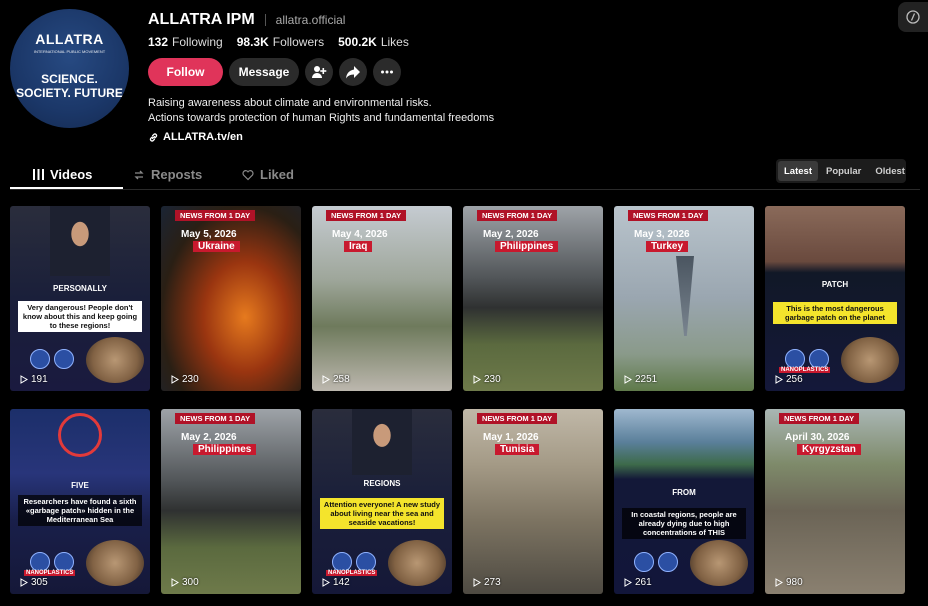 The width and height of the screenshot is (928, 606). Describe the element at coordinates (646, 379) in the screenshot. I see `view-count-text: 2251` at that location.